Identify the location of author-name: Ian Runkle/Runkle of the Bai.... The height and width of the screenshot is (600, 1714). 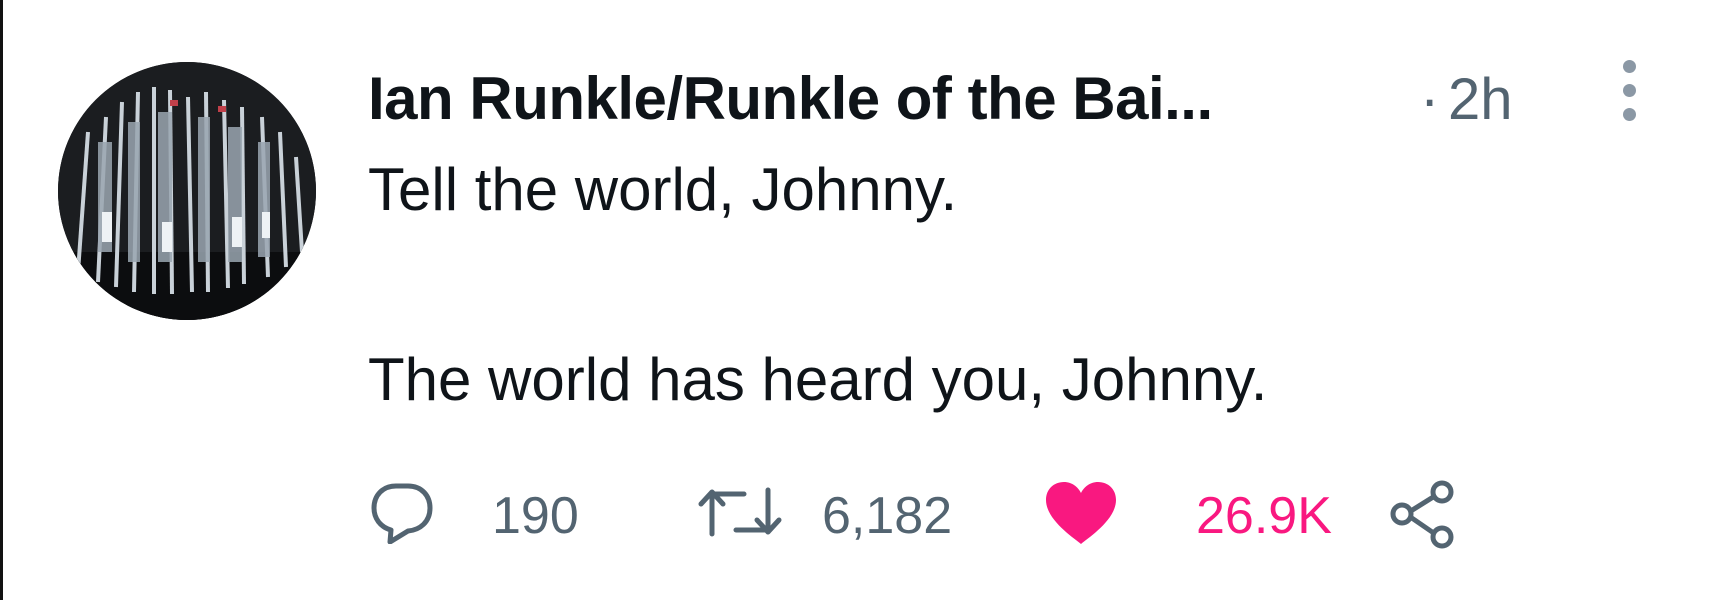
(790, 98).